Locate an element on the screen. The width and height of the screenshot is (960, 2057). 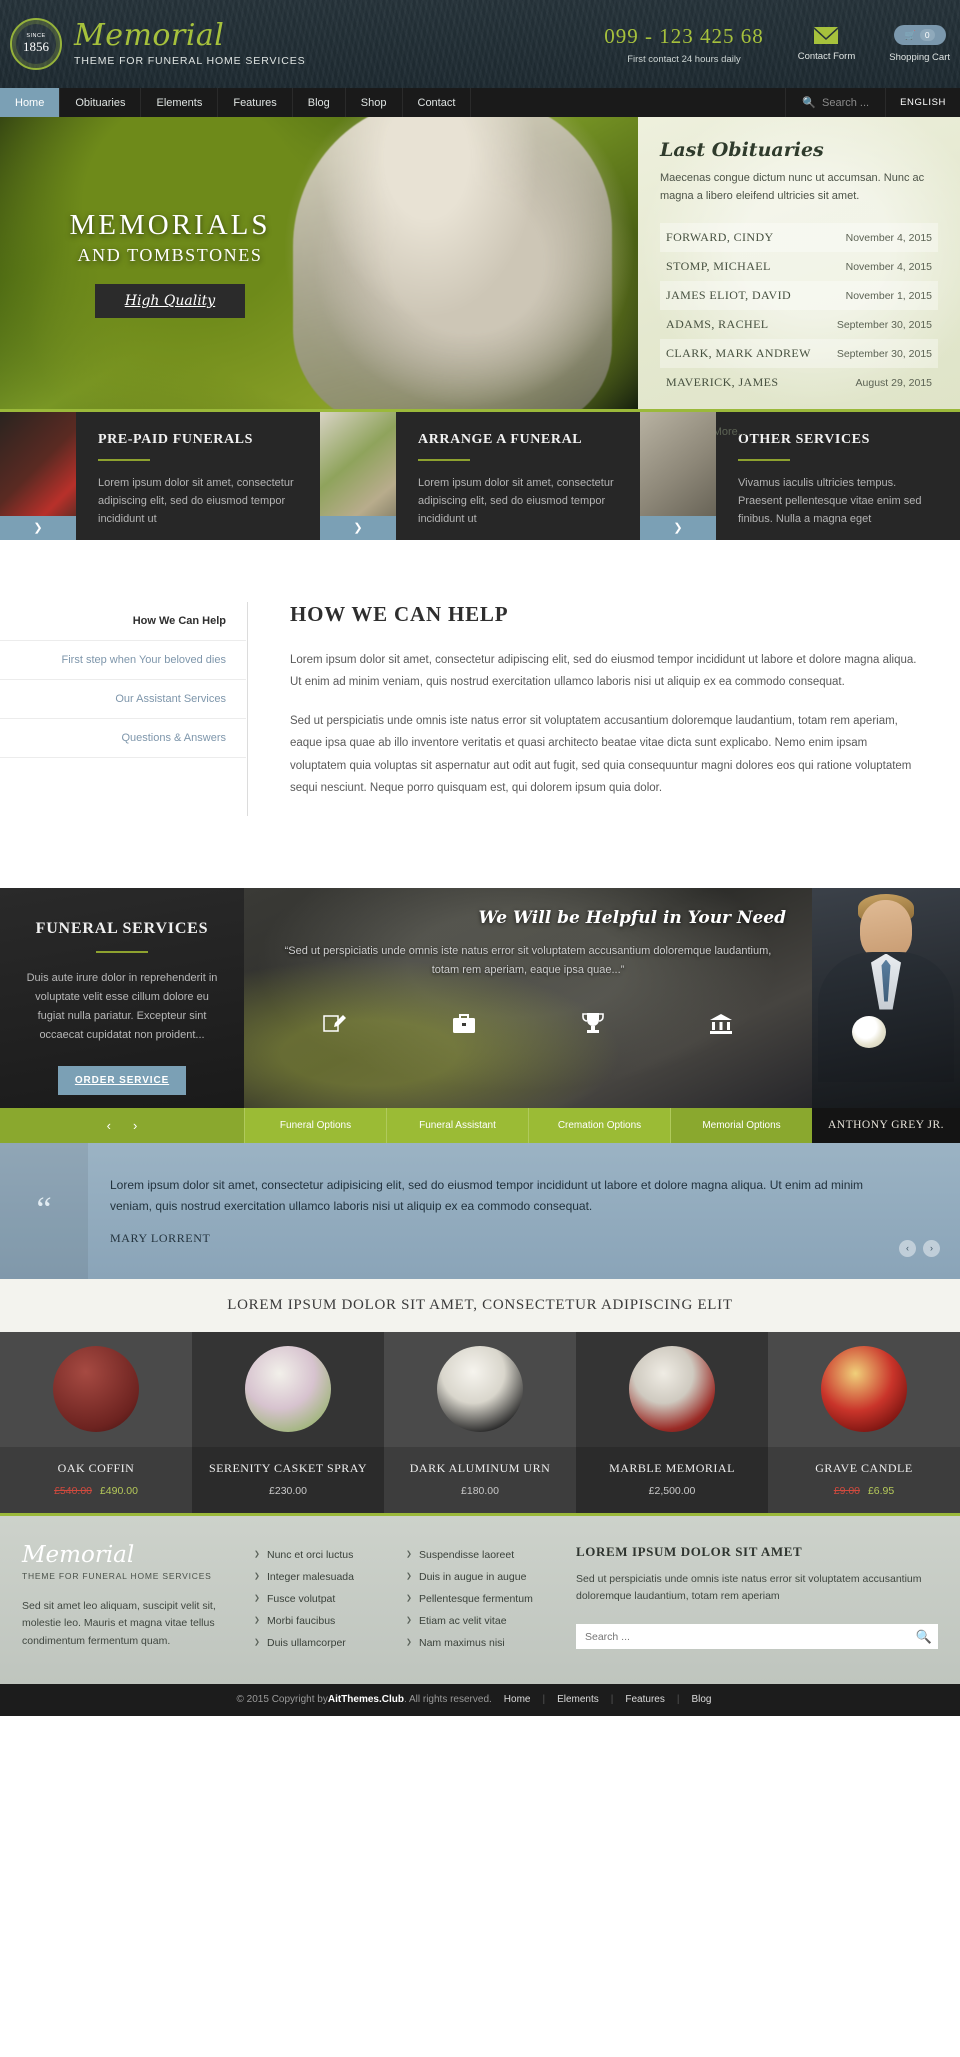
phone-note: First contact 24 hours daily is located at coordinates (684, 59).